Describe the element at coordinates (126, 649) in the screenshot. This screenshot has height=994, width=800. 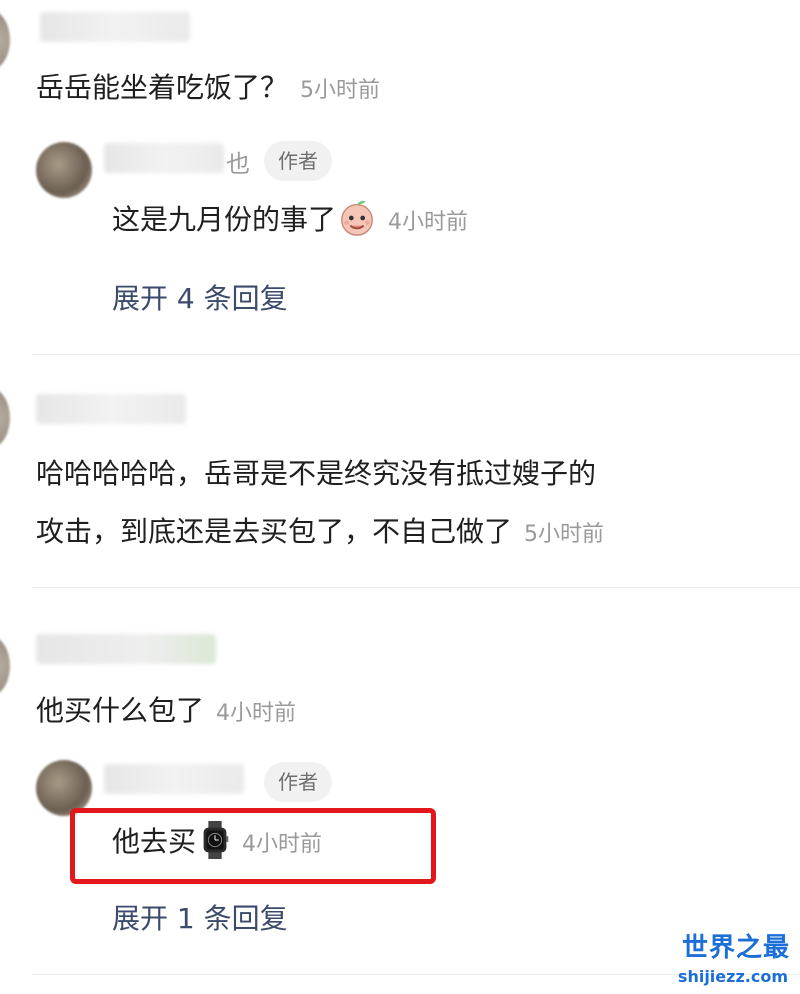
I see `comment3-username-blurred` at that location.